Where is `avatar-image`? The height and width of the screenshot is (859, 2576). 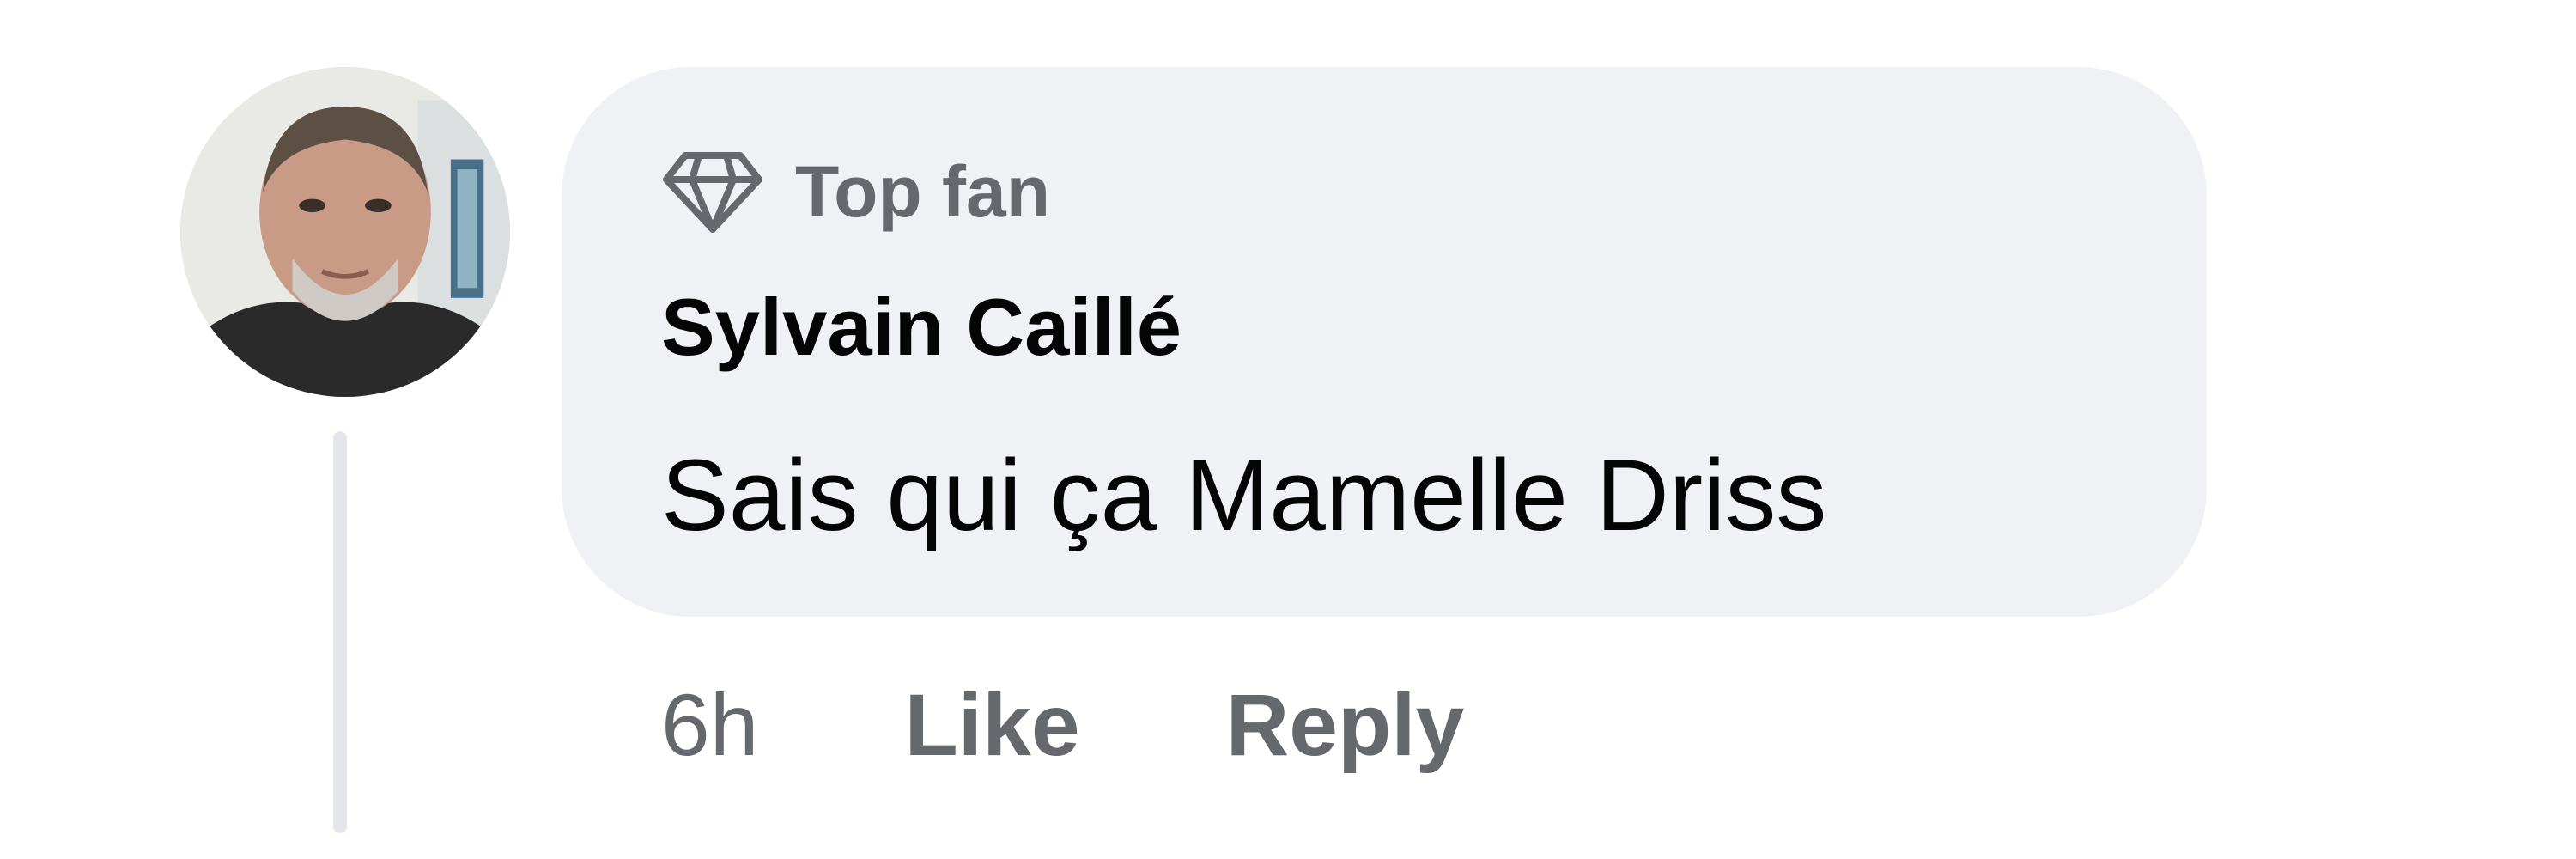
avatar-image is located at coordinates (345, 232).